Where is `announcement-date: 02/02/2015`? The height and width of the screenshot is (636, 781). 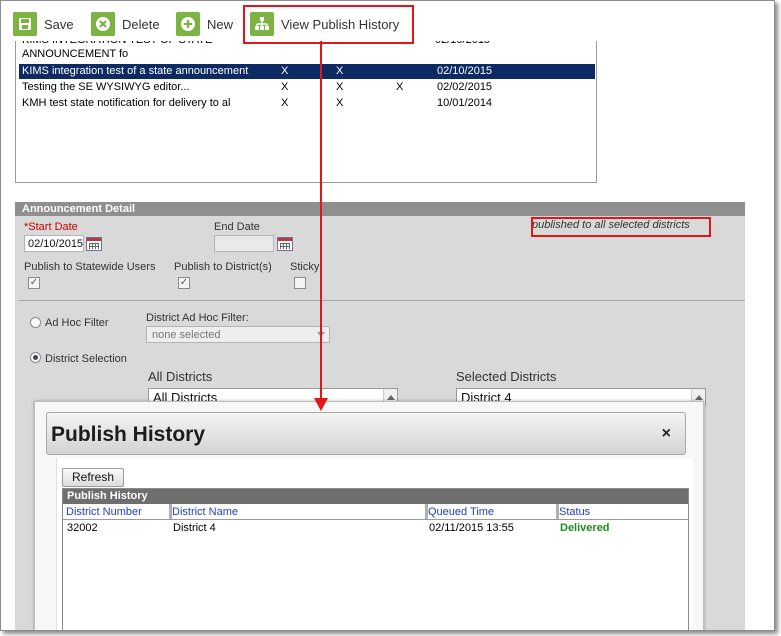 announcement-date: 02/02/2015 is located at coordinates (465, 87).